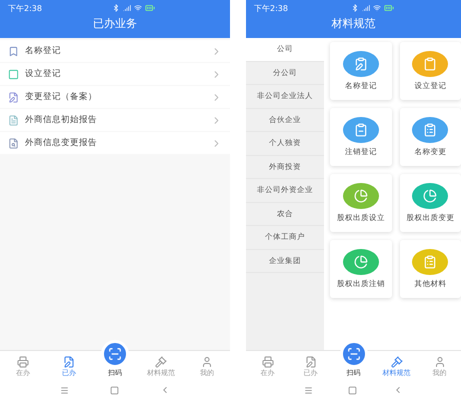 The height and width of the screenshot is (400, 461). What do you see at coordinates (115, 51) in the screenshot?
I see `list-item: 名称登记` at bounding box center [115, 51].